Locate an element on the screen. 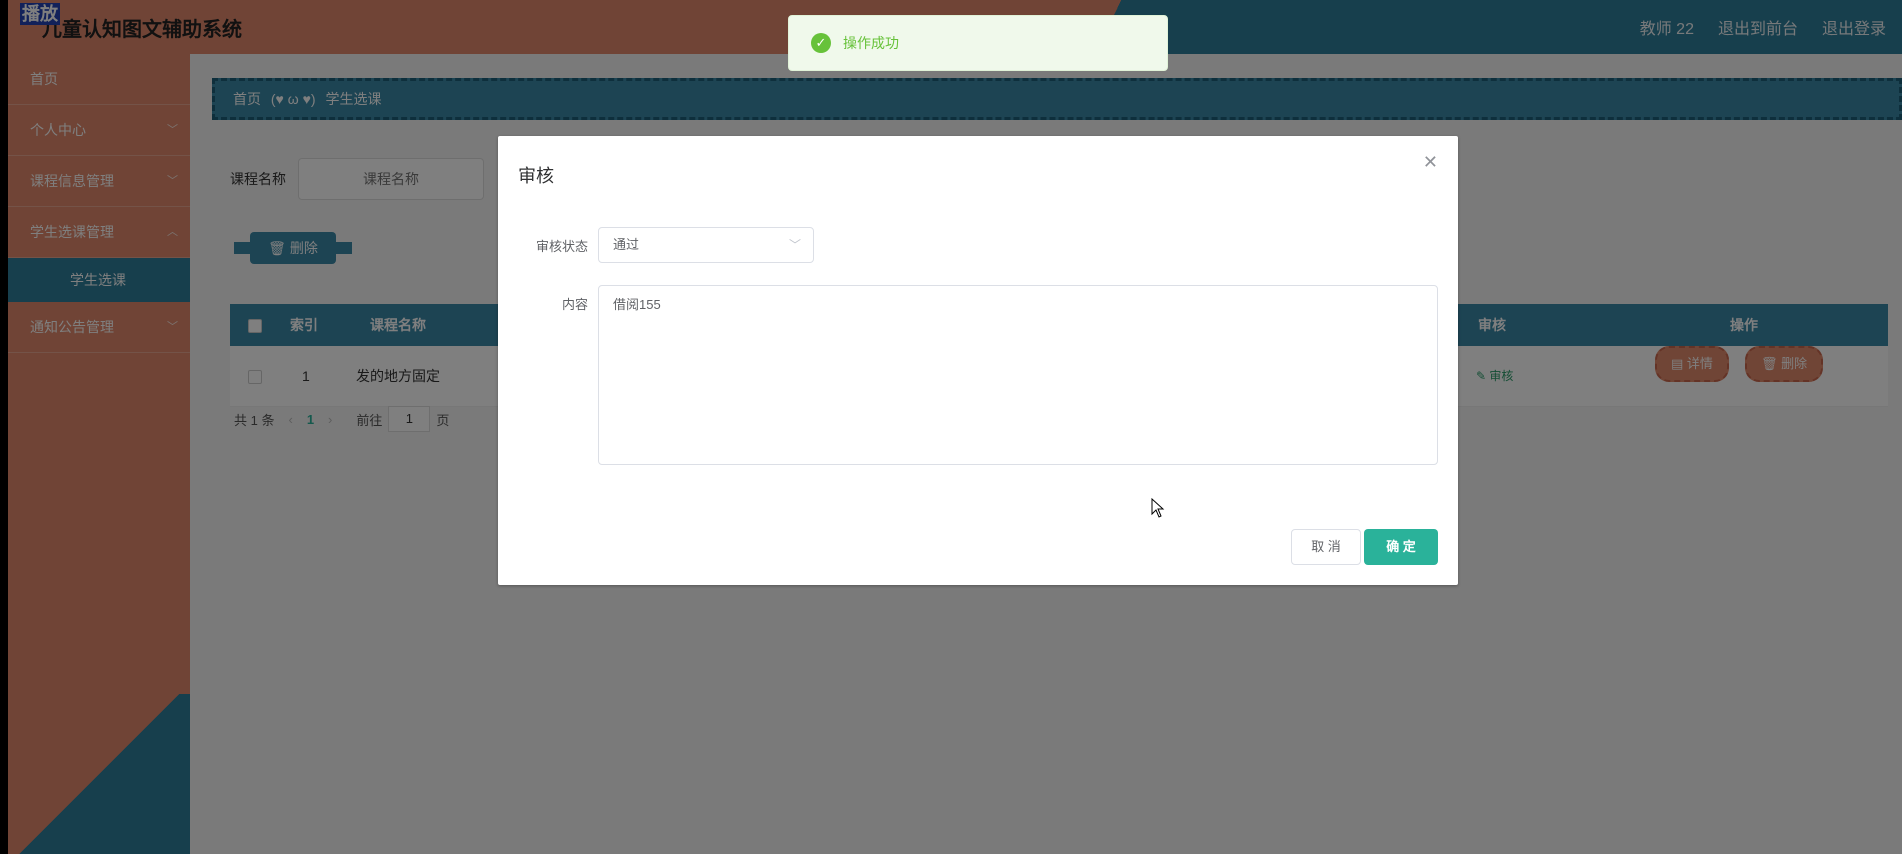 The image size is (1902, 854). status-label: 审核状态 is located at coordinates (561, 246).